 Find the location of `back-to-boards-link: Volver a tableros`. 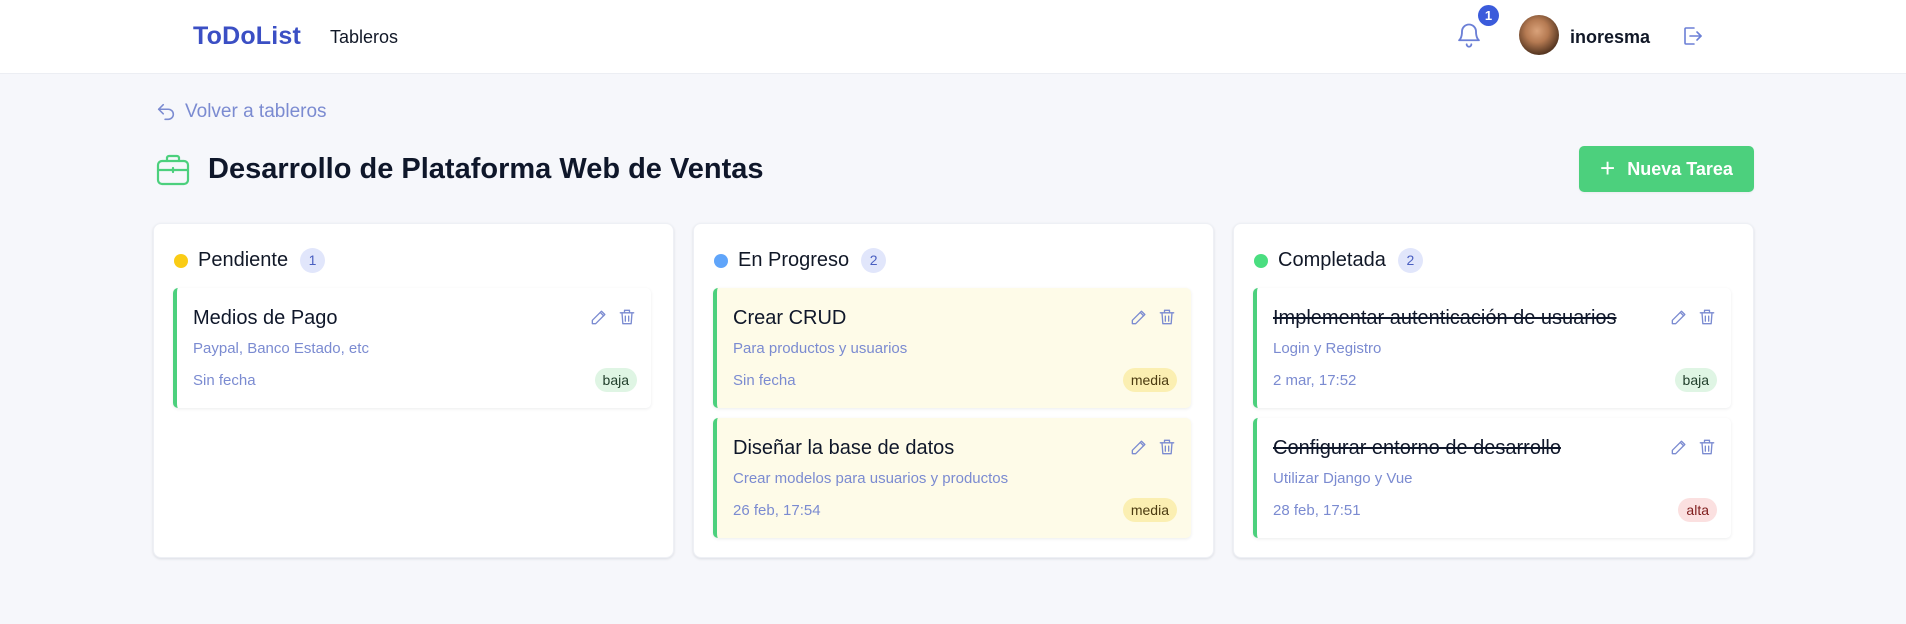

back-to-boards-link: Volver a tableros is located at coordinates (241, 112).